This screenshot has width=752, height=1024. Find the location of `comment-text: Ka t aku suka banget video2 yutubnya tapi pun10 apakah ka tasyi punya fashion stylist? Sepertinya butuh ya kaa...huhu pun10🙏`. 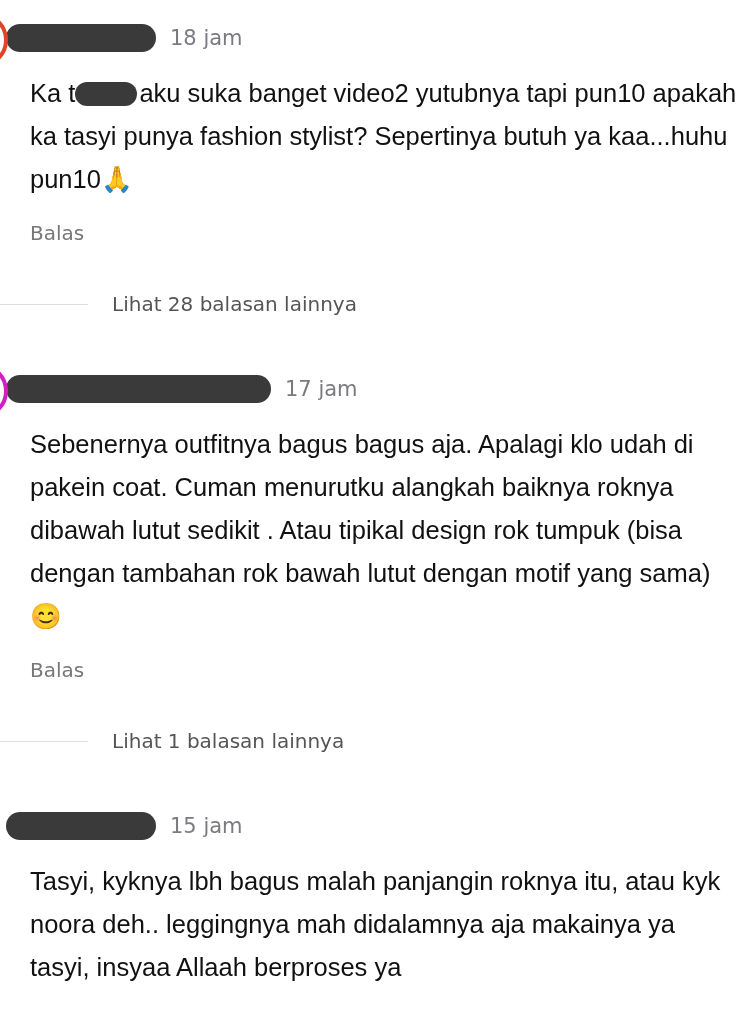

comment-text: Ka t aku suka banget video2 yutubnya tapi pun10 apakah ka tasyi punya fashion stylist? Sepertinya butuh ya kaa...huhu pun10🙏 is located at coordinates (384, 136).